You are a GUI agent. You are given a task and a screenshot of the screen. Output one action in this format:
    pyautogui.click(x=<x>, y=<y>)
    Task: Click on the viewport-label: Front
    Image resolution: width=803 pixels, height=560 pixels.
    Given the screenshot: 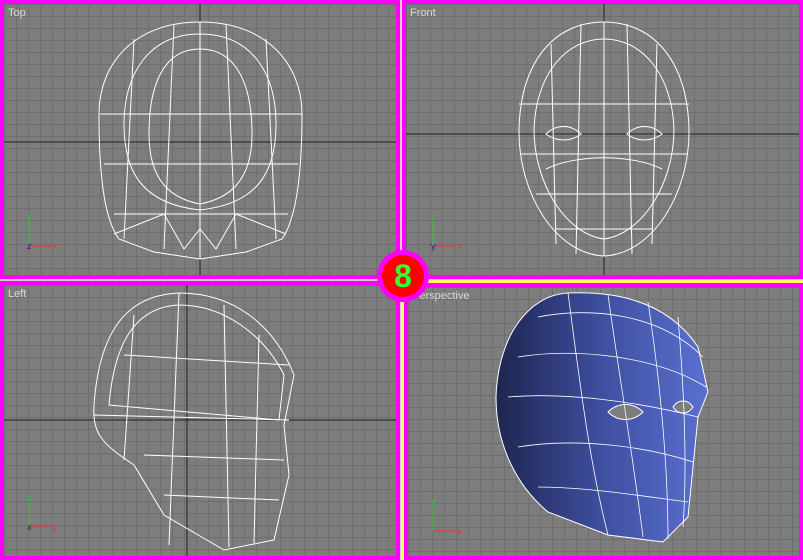 What is the action you would take?
    pyautogui.click(x=423, y=13)
    